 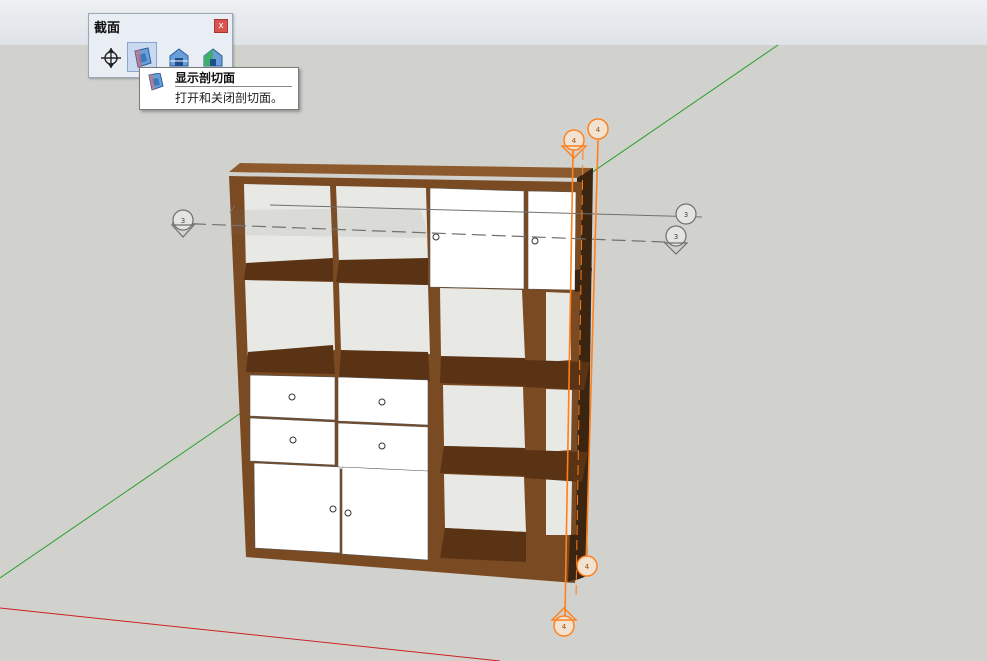 I want to click on display-section-fill-icon, so click(x=213, y=57).